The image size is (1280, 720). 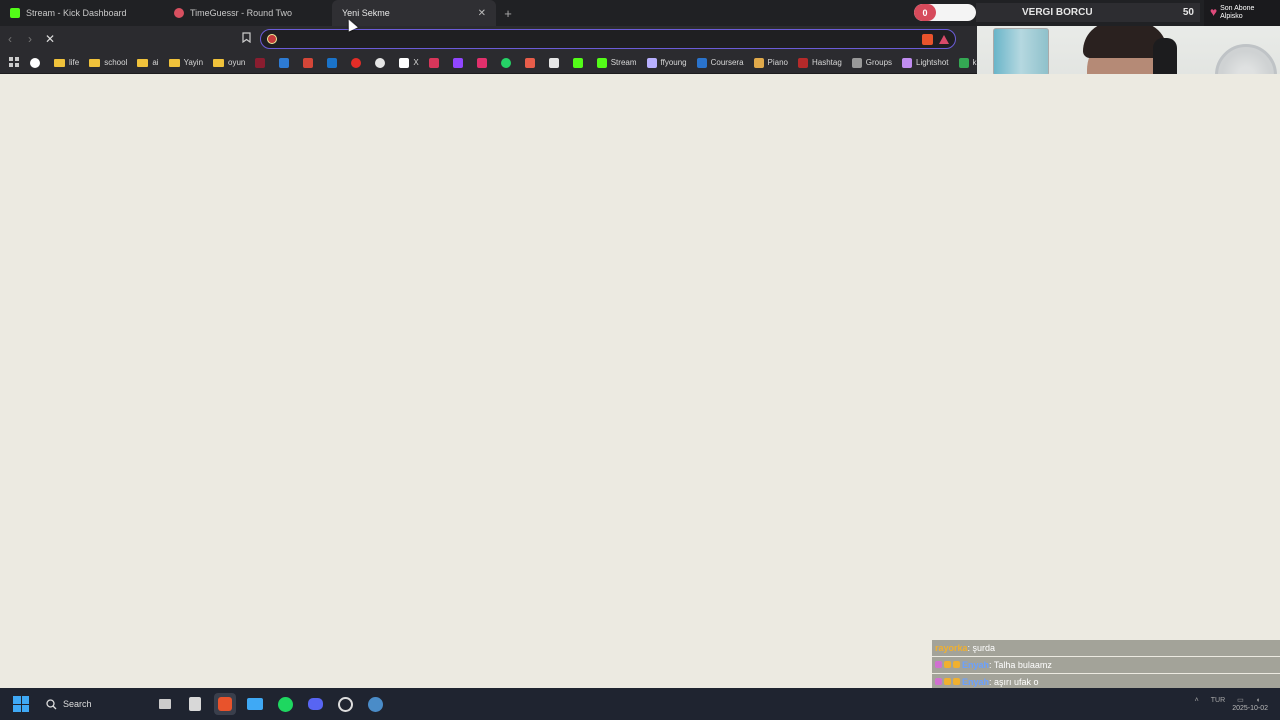 I want to click on bookmark-label: life, so click(x=74, y=62).